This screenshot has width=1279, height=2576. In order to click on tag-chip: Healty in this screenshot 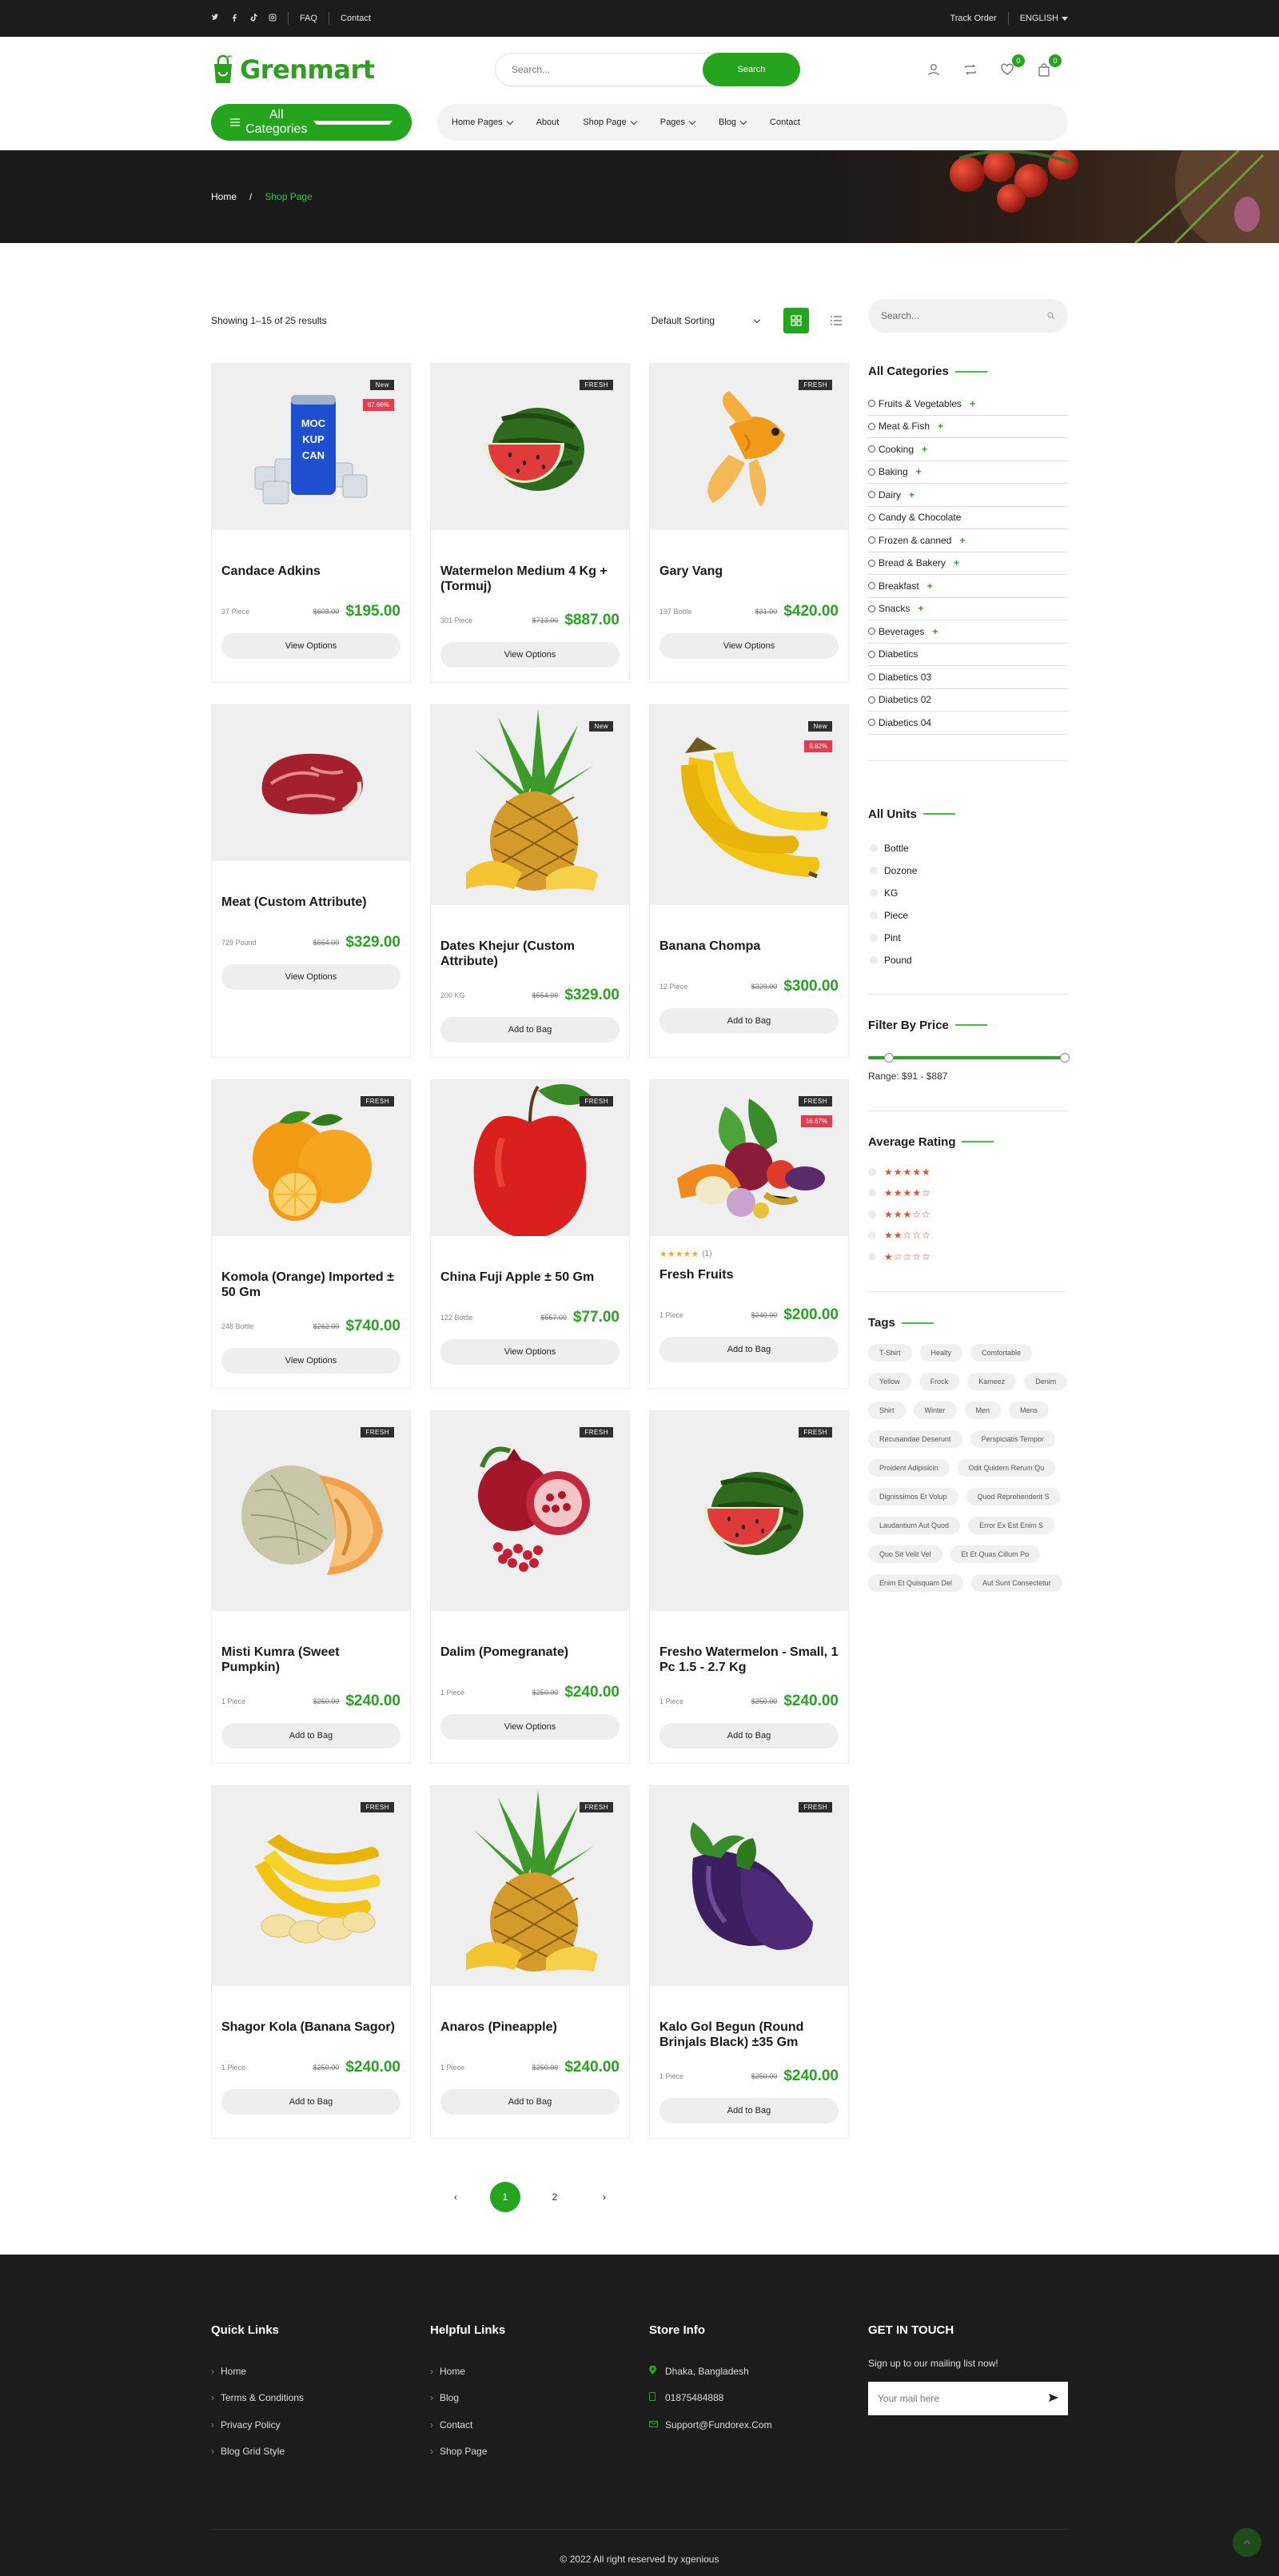, I will do `click(941, 1353)`.